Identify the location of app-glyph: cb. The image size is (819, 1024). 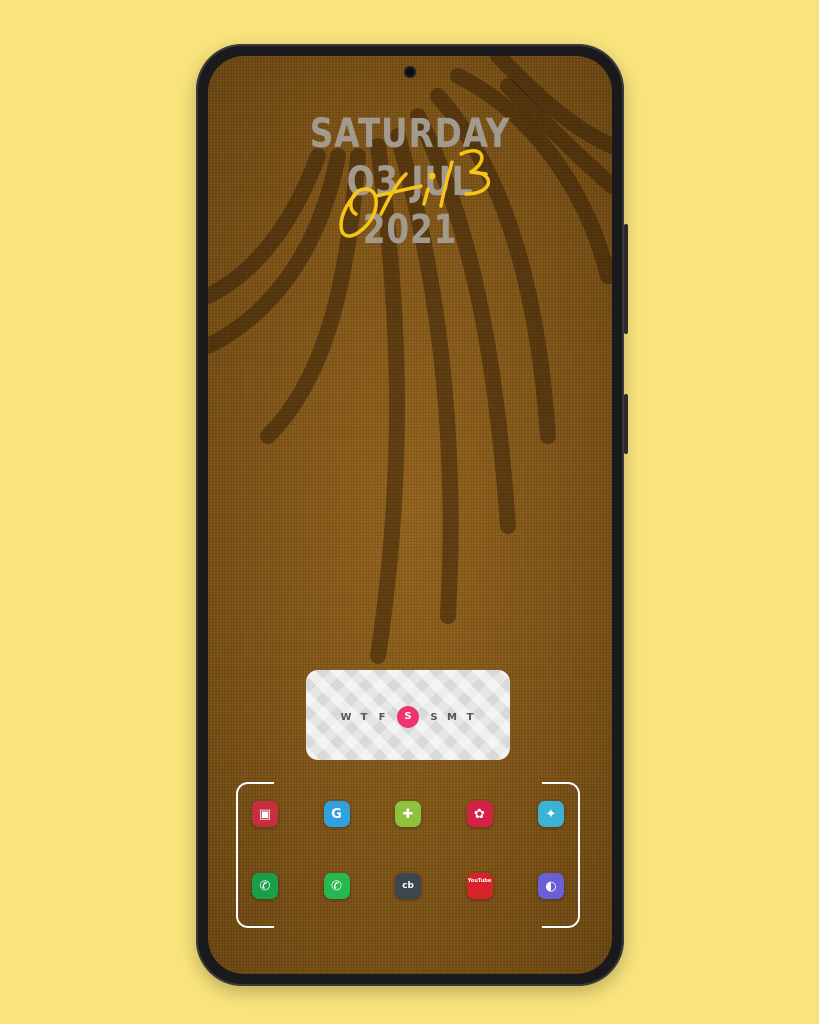
(408, 885).